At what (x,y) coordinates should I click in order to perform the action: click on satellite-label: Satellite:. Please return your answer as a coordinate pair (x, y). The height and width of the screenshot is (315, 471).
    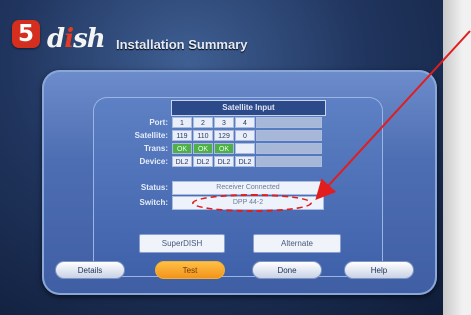
    Looking at the image, I should click on (151, 135).